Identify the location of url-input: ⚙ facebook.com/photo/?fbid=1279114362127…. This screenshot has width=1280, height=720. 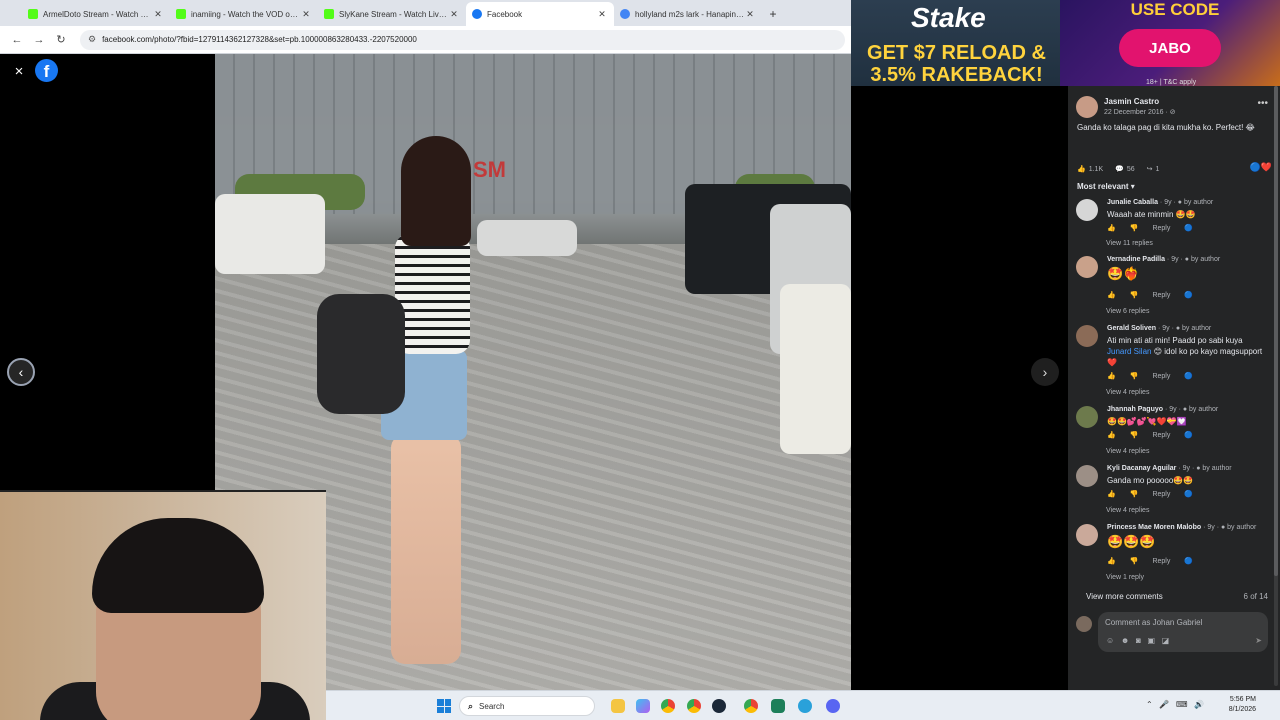
(462, 39).